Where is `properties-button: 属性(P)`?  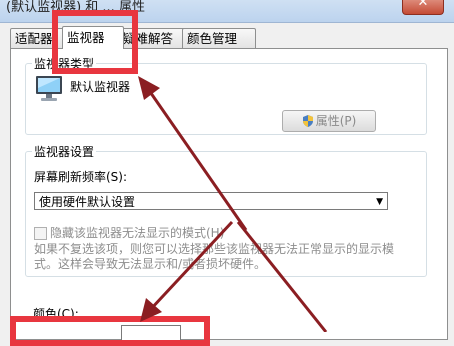 properties-button: 属性(P) is located at coordinates (329, 121).